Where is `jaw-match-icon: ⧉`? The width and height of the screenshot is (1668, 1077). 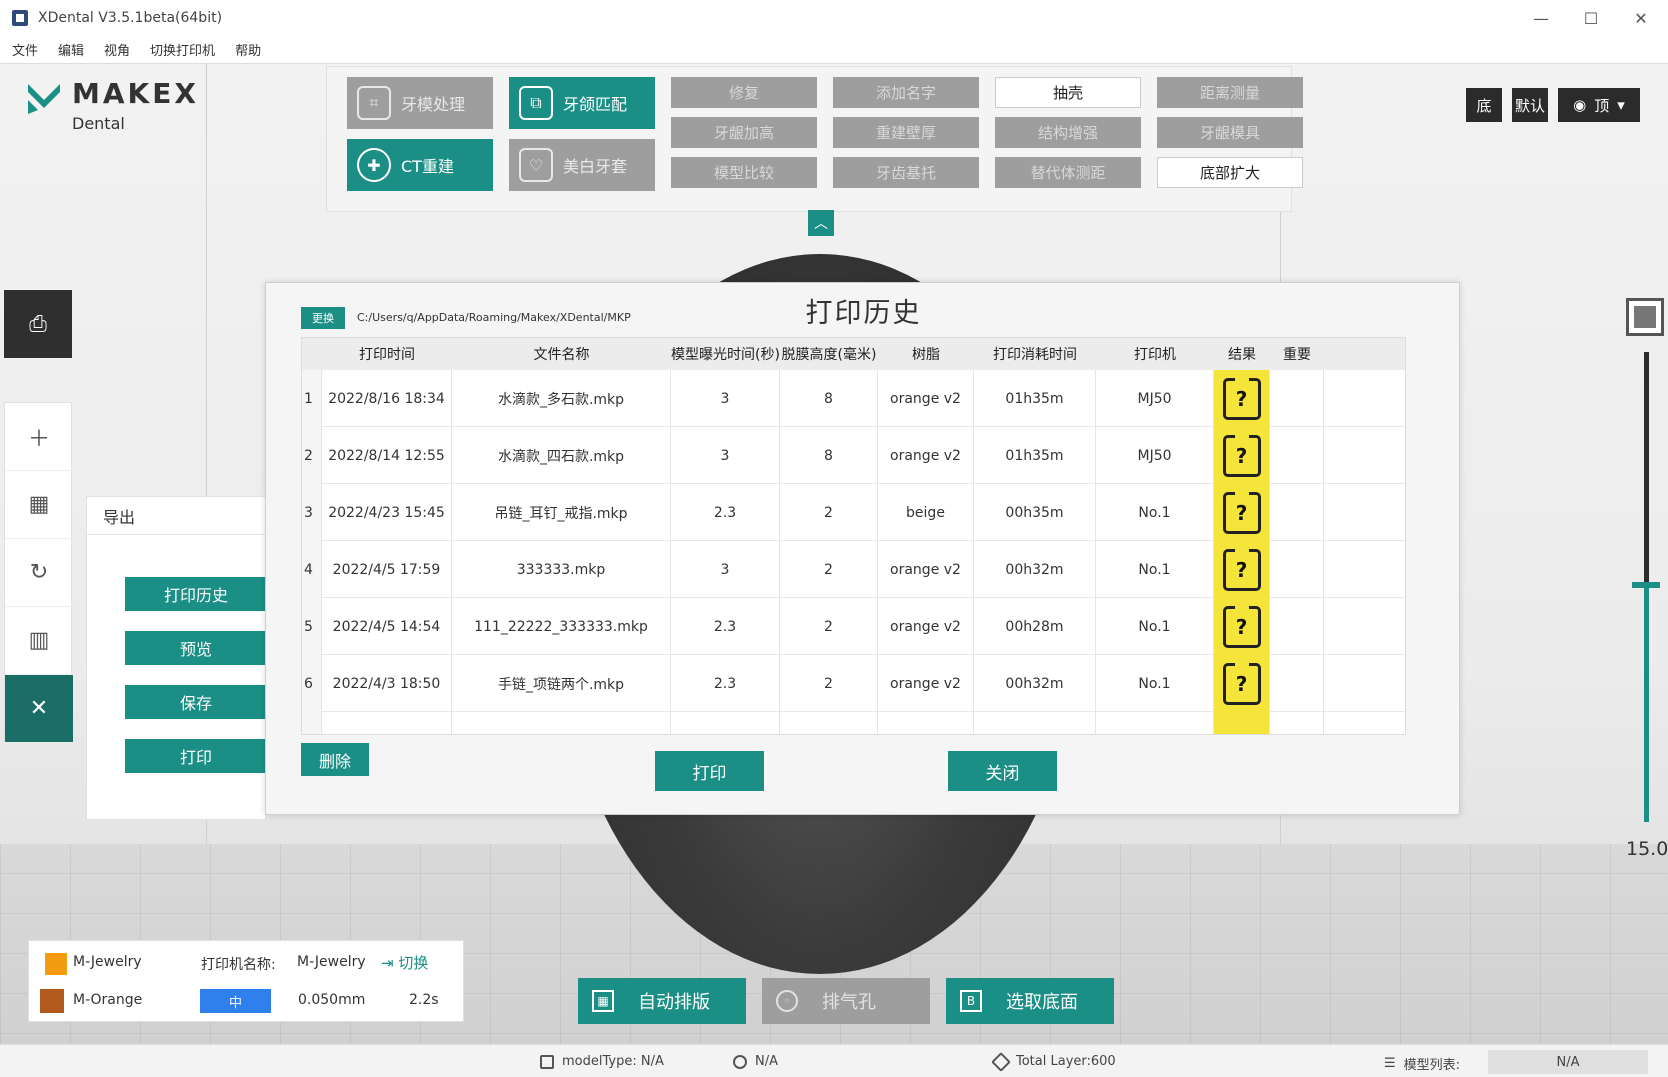 jaw-match-icon: ⧉ is located at coordinates (536, 103).